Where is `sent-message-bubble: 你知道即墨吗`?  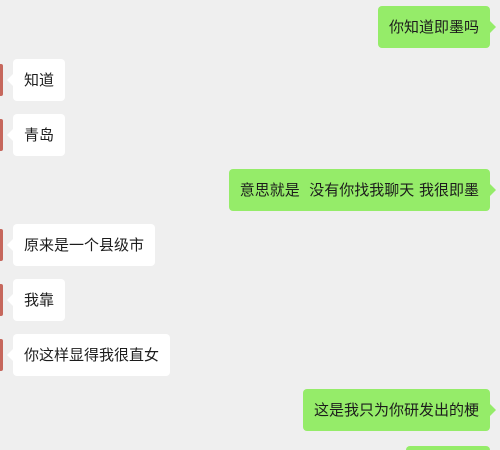 sent-message-bubble: 你知道即墨吗 is located at coordinates (437, 27).